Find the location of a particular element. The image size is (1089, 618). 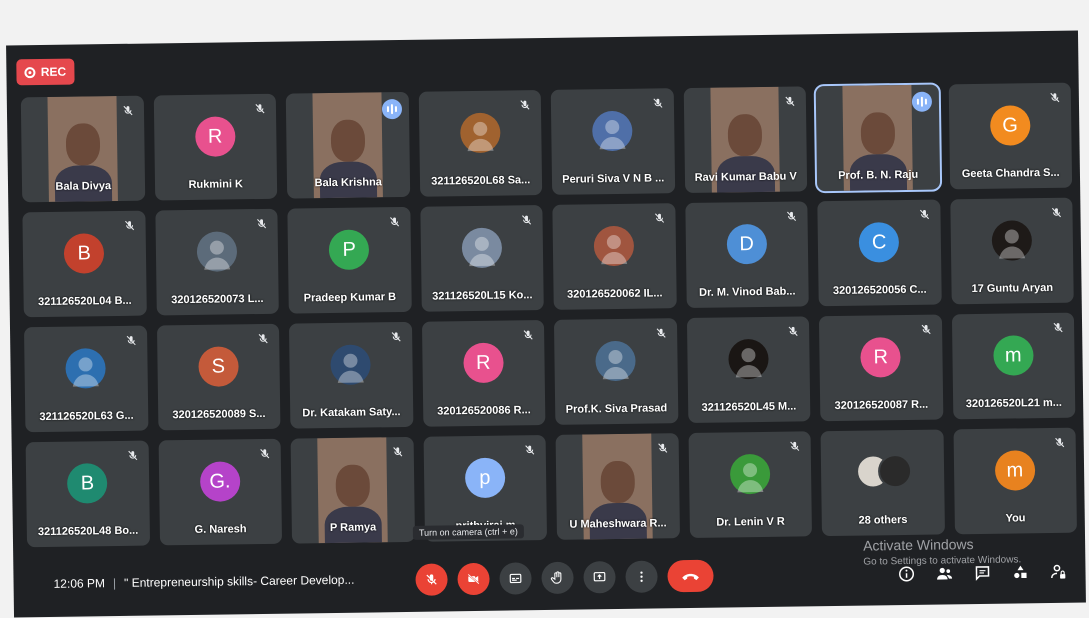

call-controls is located at coordinates (564, 577).